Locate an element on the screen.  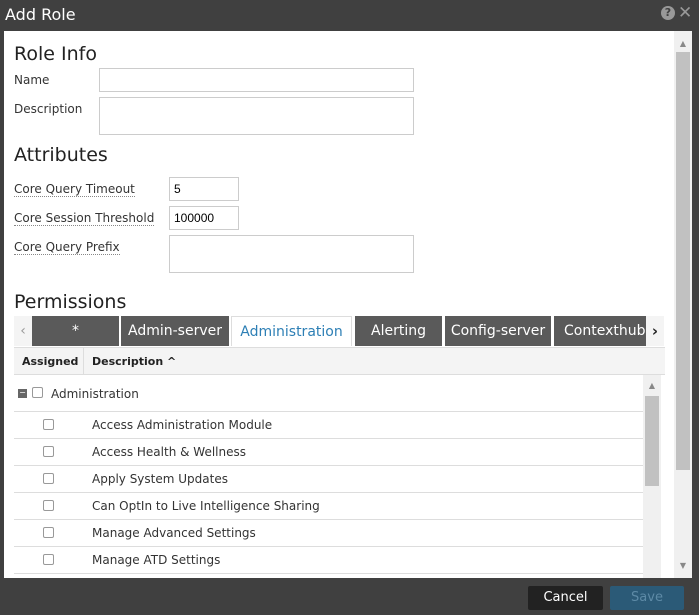
role-info-heading: Role Info is located at coordinates (55, 54).